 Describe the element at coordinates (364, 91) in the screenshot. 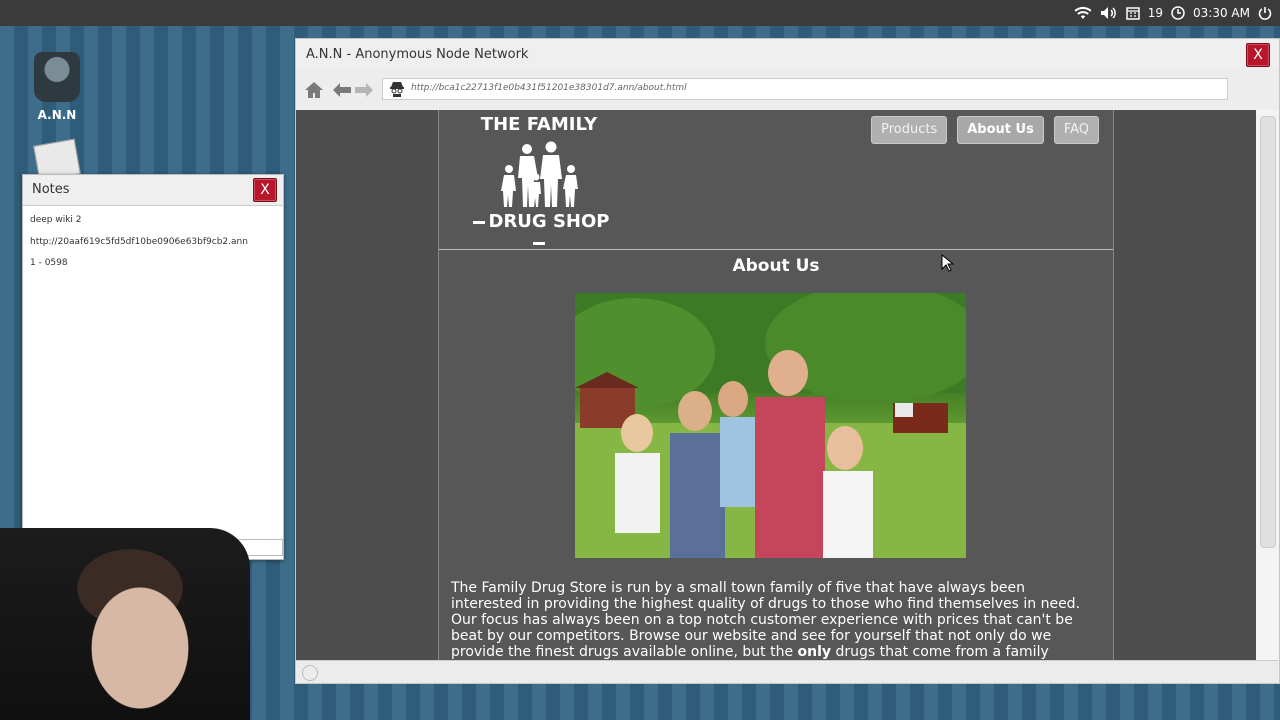

I see `forward-arrow-icon` at that location.